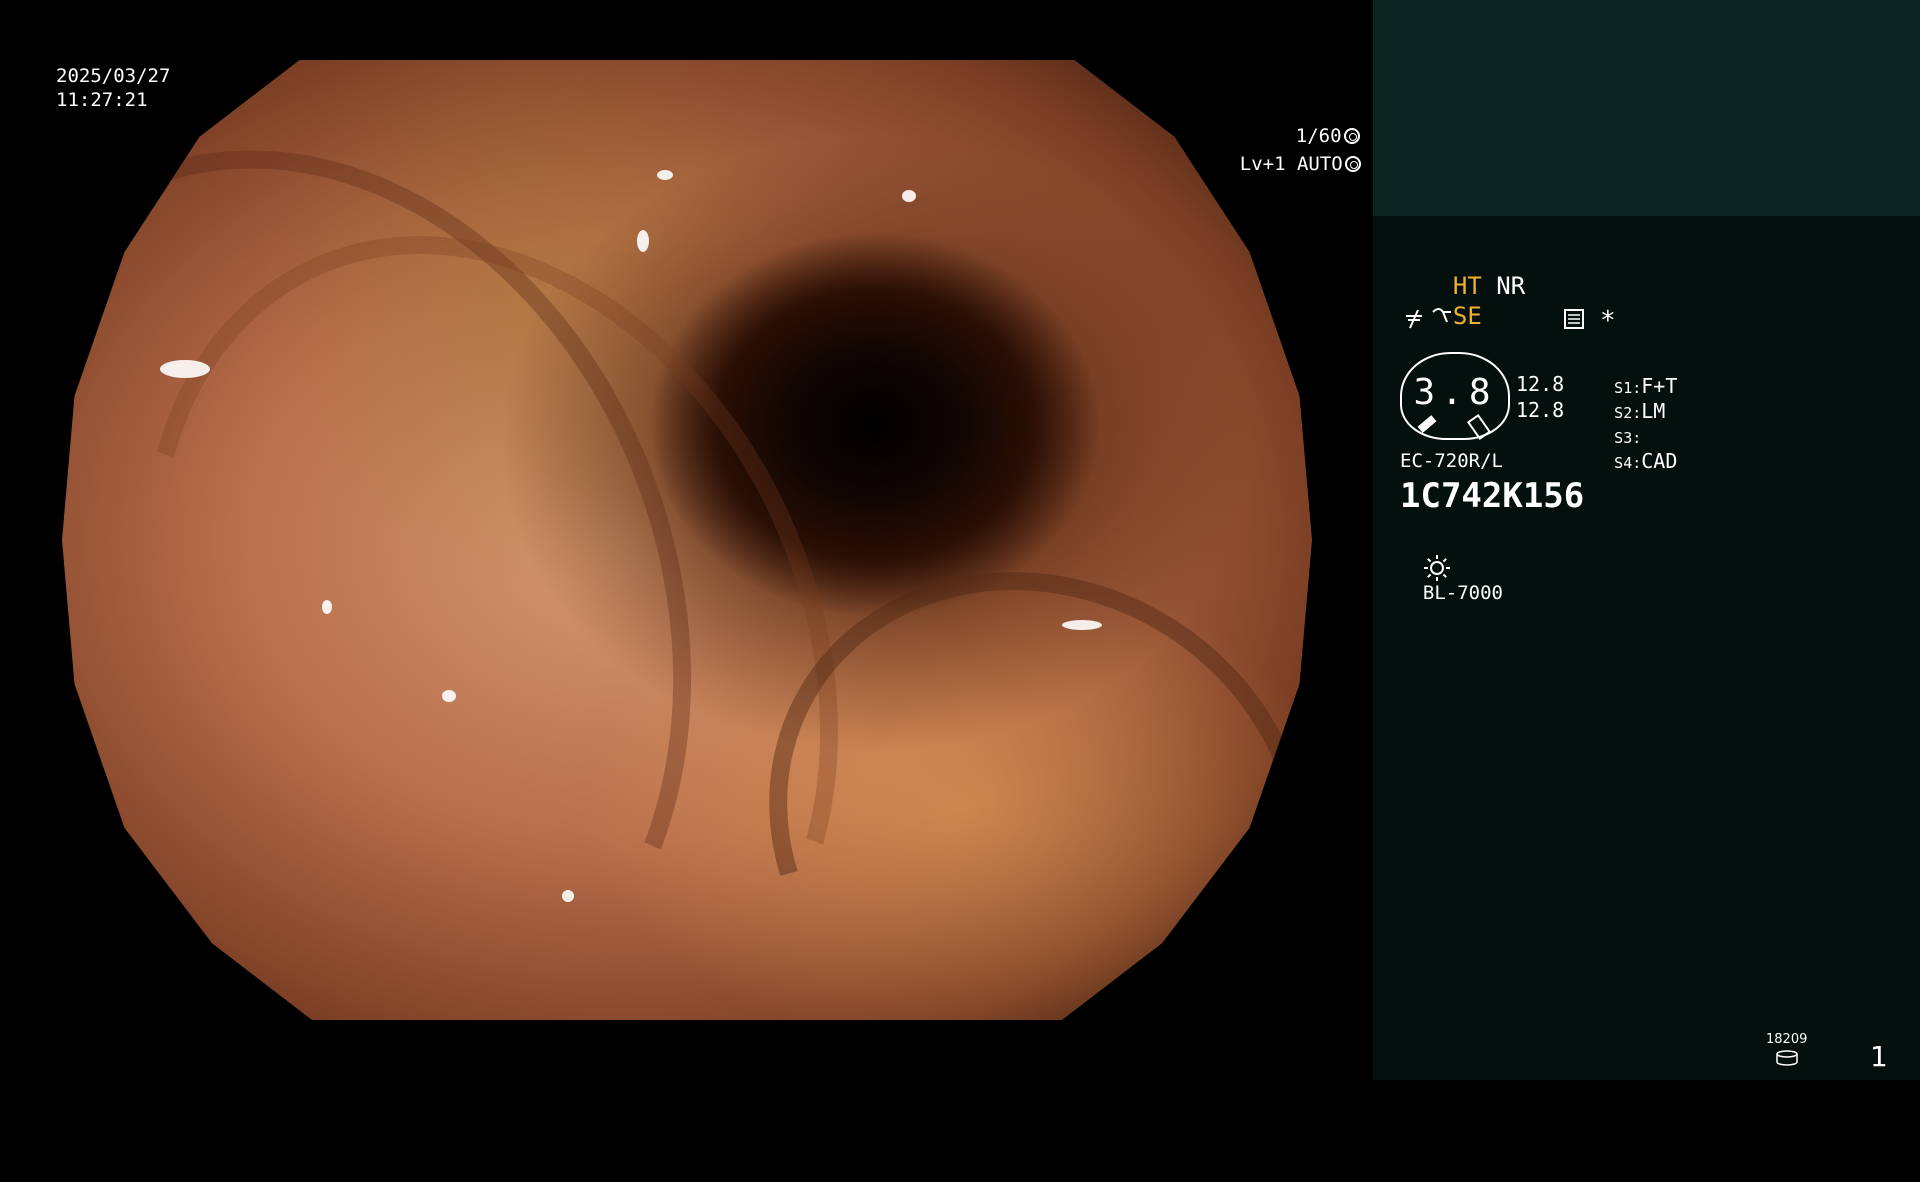 The width and height of the screenshot is (1920, 1182). I want to click on exposure-level: Lv+1 AUTO, so click(1291, 164).